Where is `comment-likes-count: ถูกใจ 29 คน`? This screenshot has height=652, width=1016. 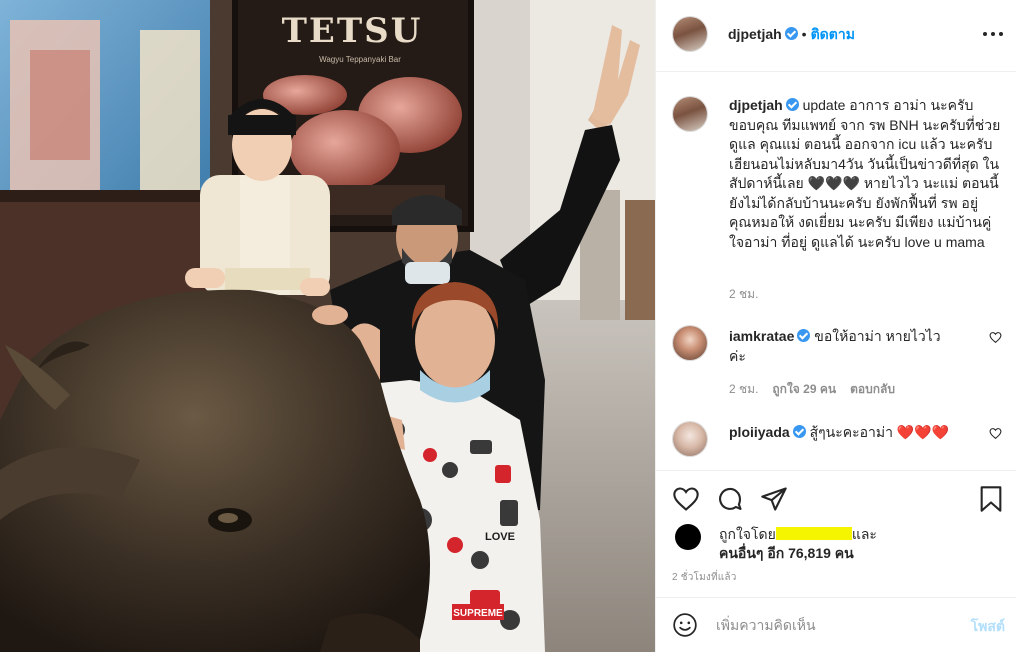
comment-likes-count: ถูกใจ 29 คน is located at coordinates (804, 389).